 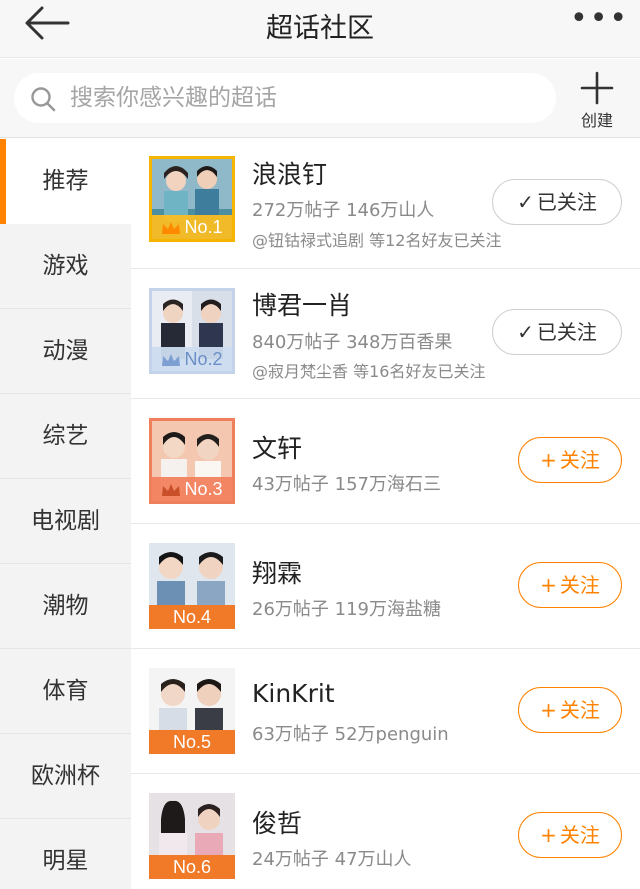 I want to click on search-input, so click(x=305, y=98).